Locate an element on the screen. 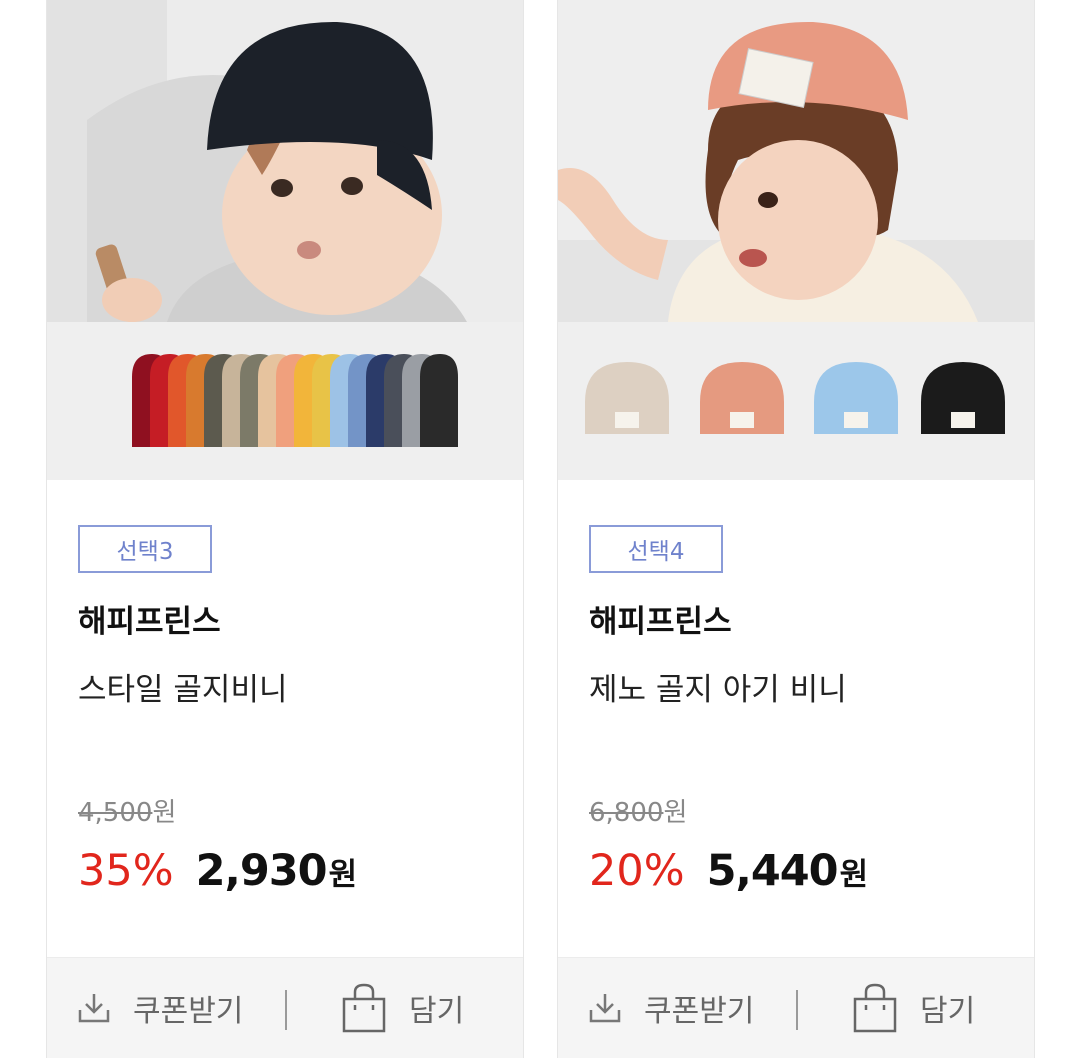  sale-price-value: 5,440 is located at coordinates (772, 871).